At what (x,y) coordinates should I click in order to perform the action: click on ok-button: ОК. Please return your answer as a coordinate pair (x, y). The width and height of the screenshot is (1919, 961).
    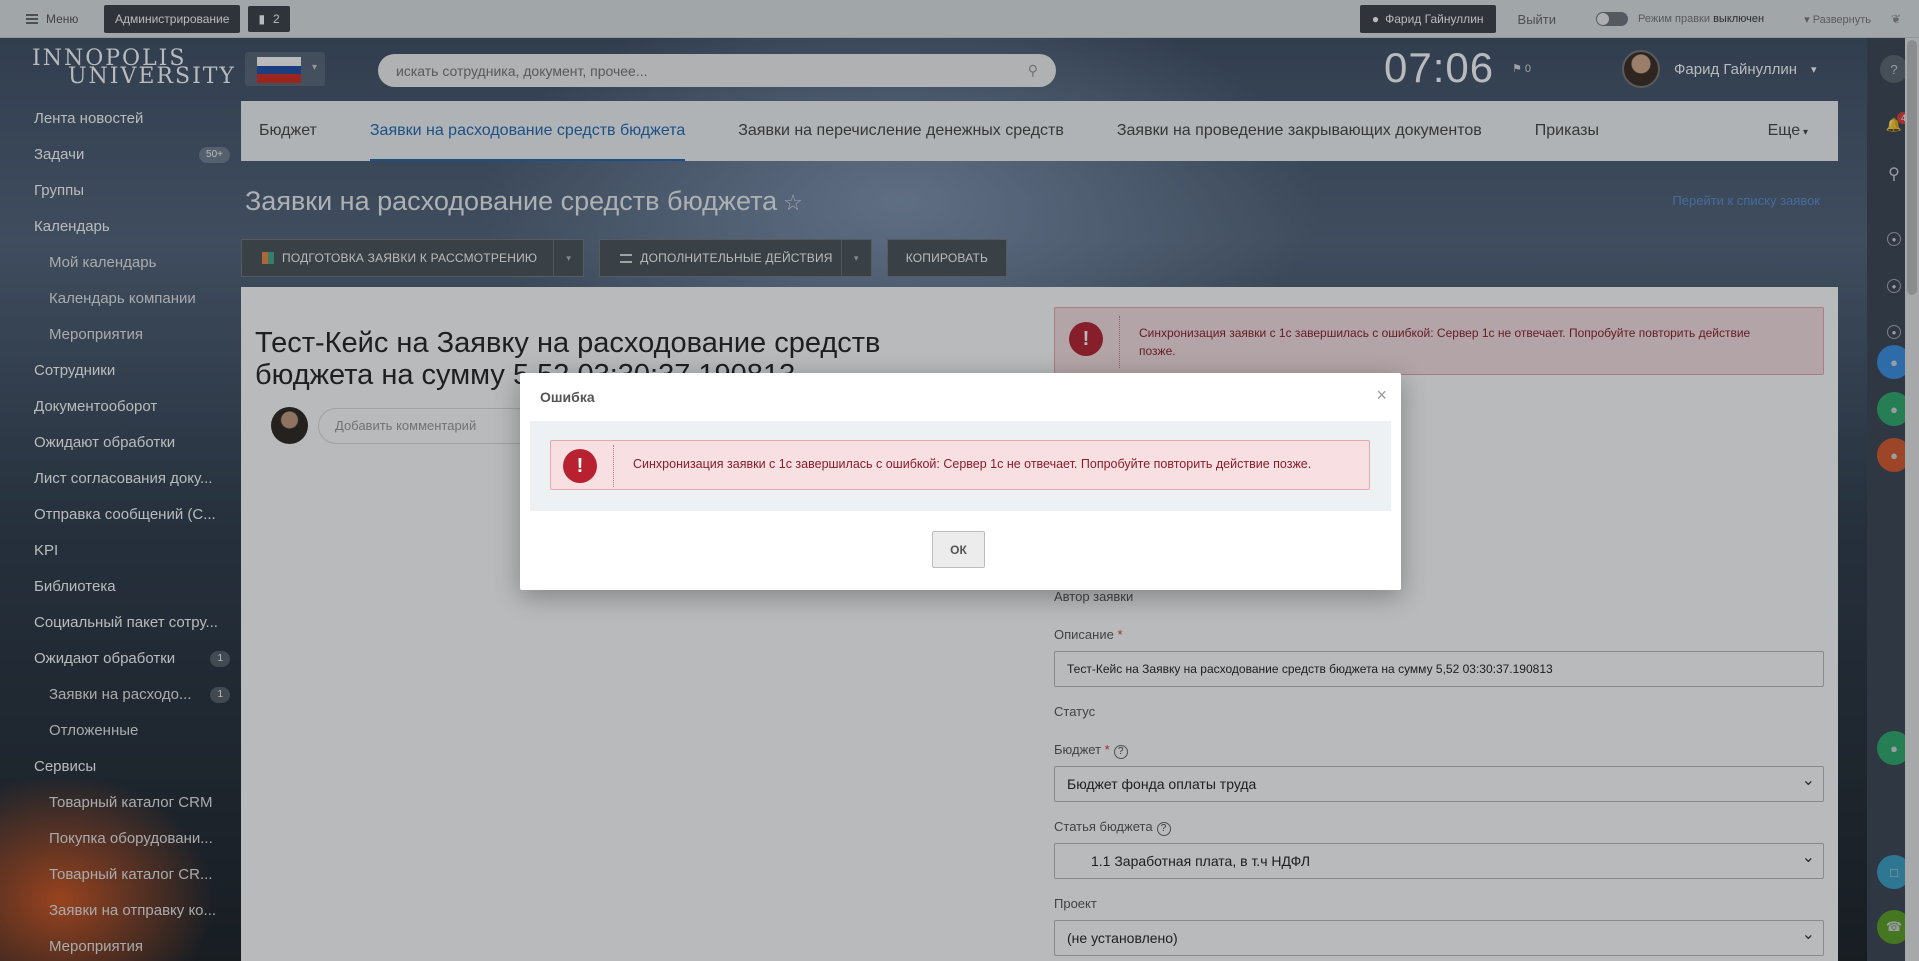
    Looking at the image, I should click on (958, 549).